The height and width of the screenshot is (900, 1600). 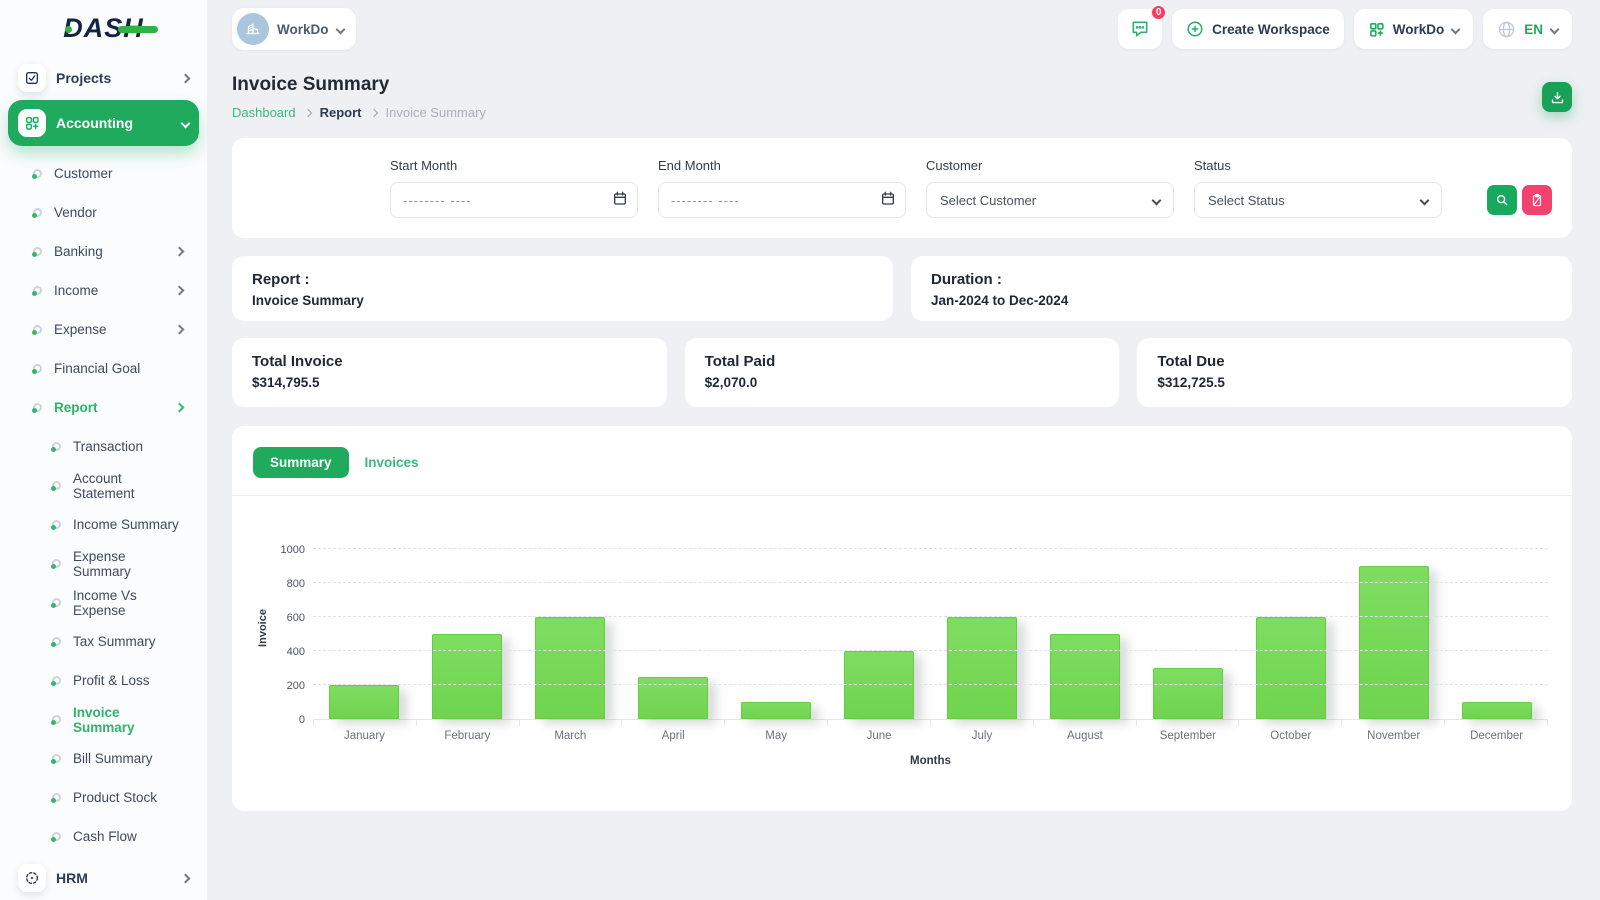 What do you see at coordinates (110, 27) in the screenshot?
I see `app-logo-text: DASH` at bounding box center [110, 27].